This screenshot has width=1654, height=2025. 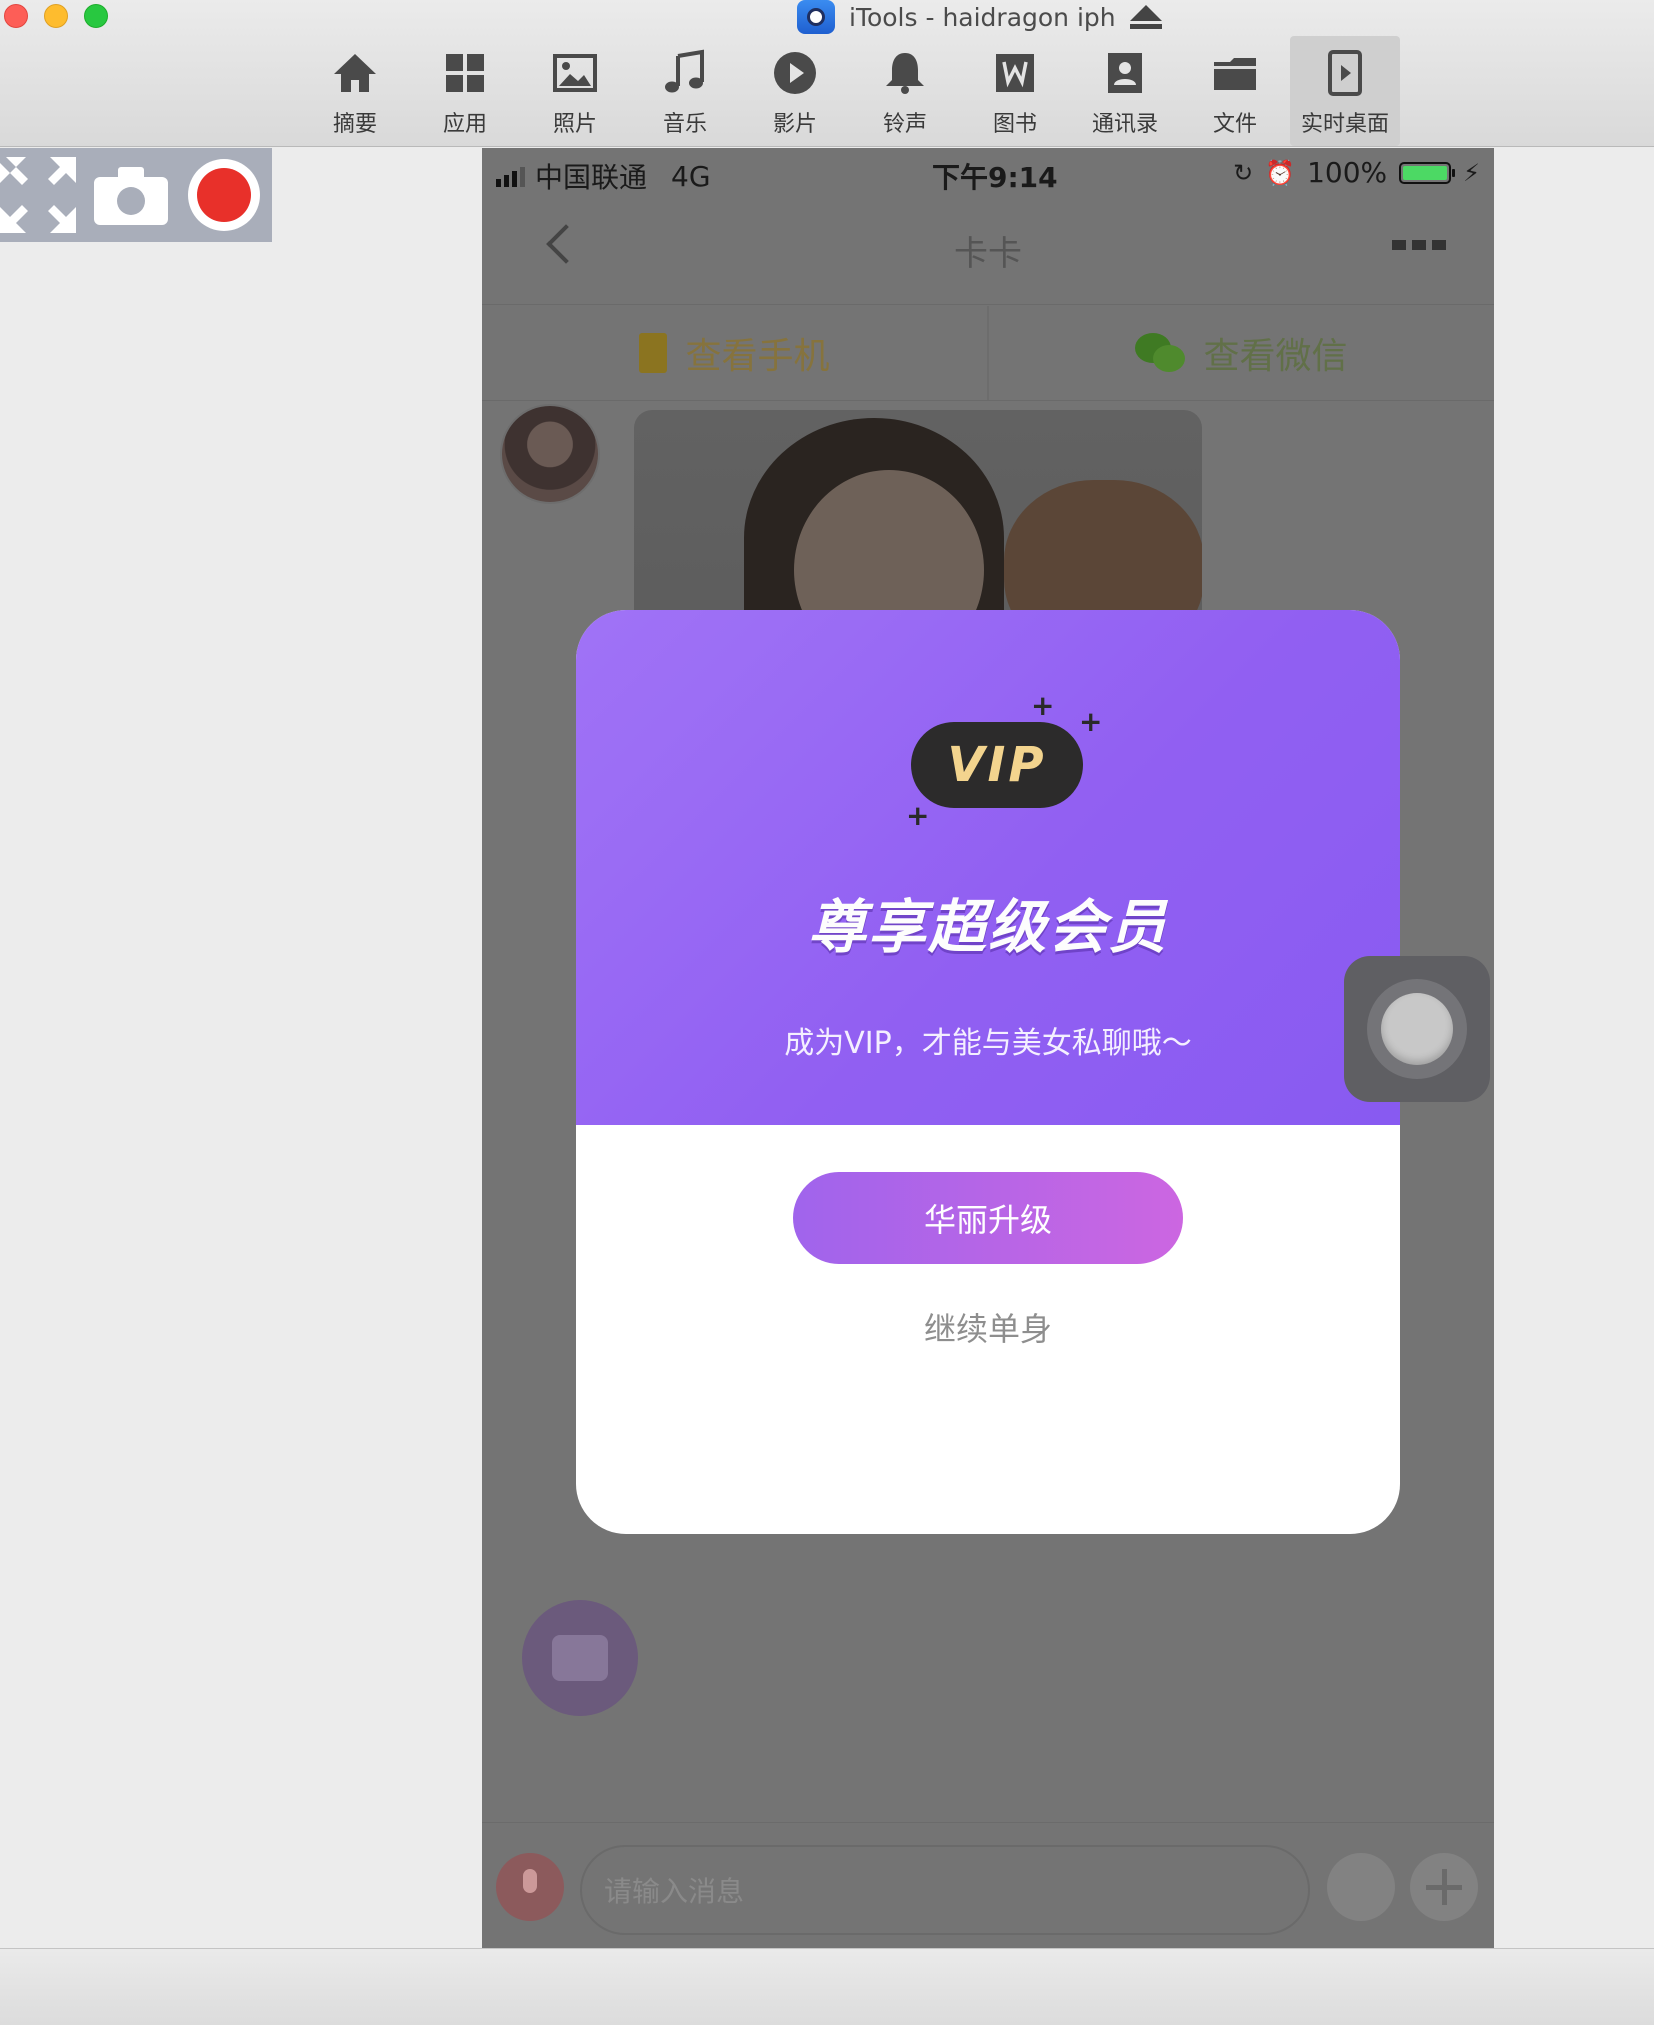 What do you see at coordinates (1280, 172) in the screenshot?
I see `alarm-icon: ⏰` at bounding box center [1280, 172].